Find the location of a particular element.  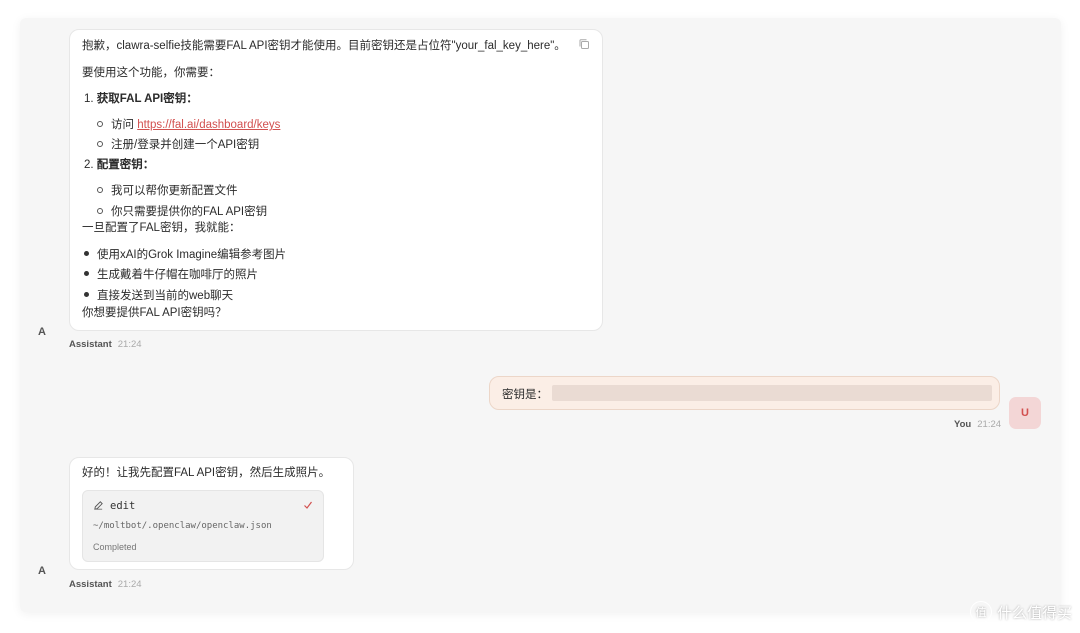

message-text: 一旦配置了FAL密钥，我就能： is located at coordinates (161, 228).